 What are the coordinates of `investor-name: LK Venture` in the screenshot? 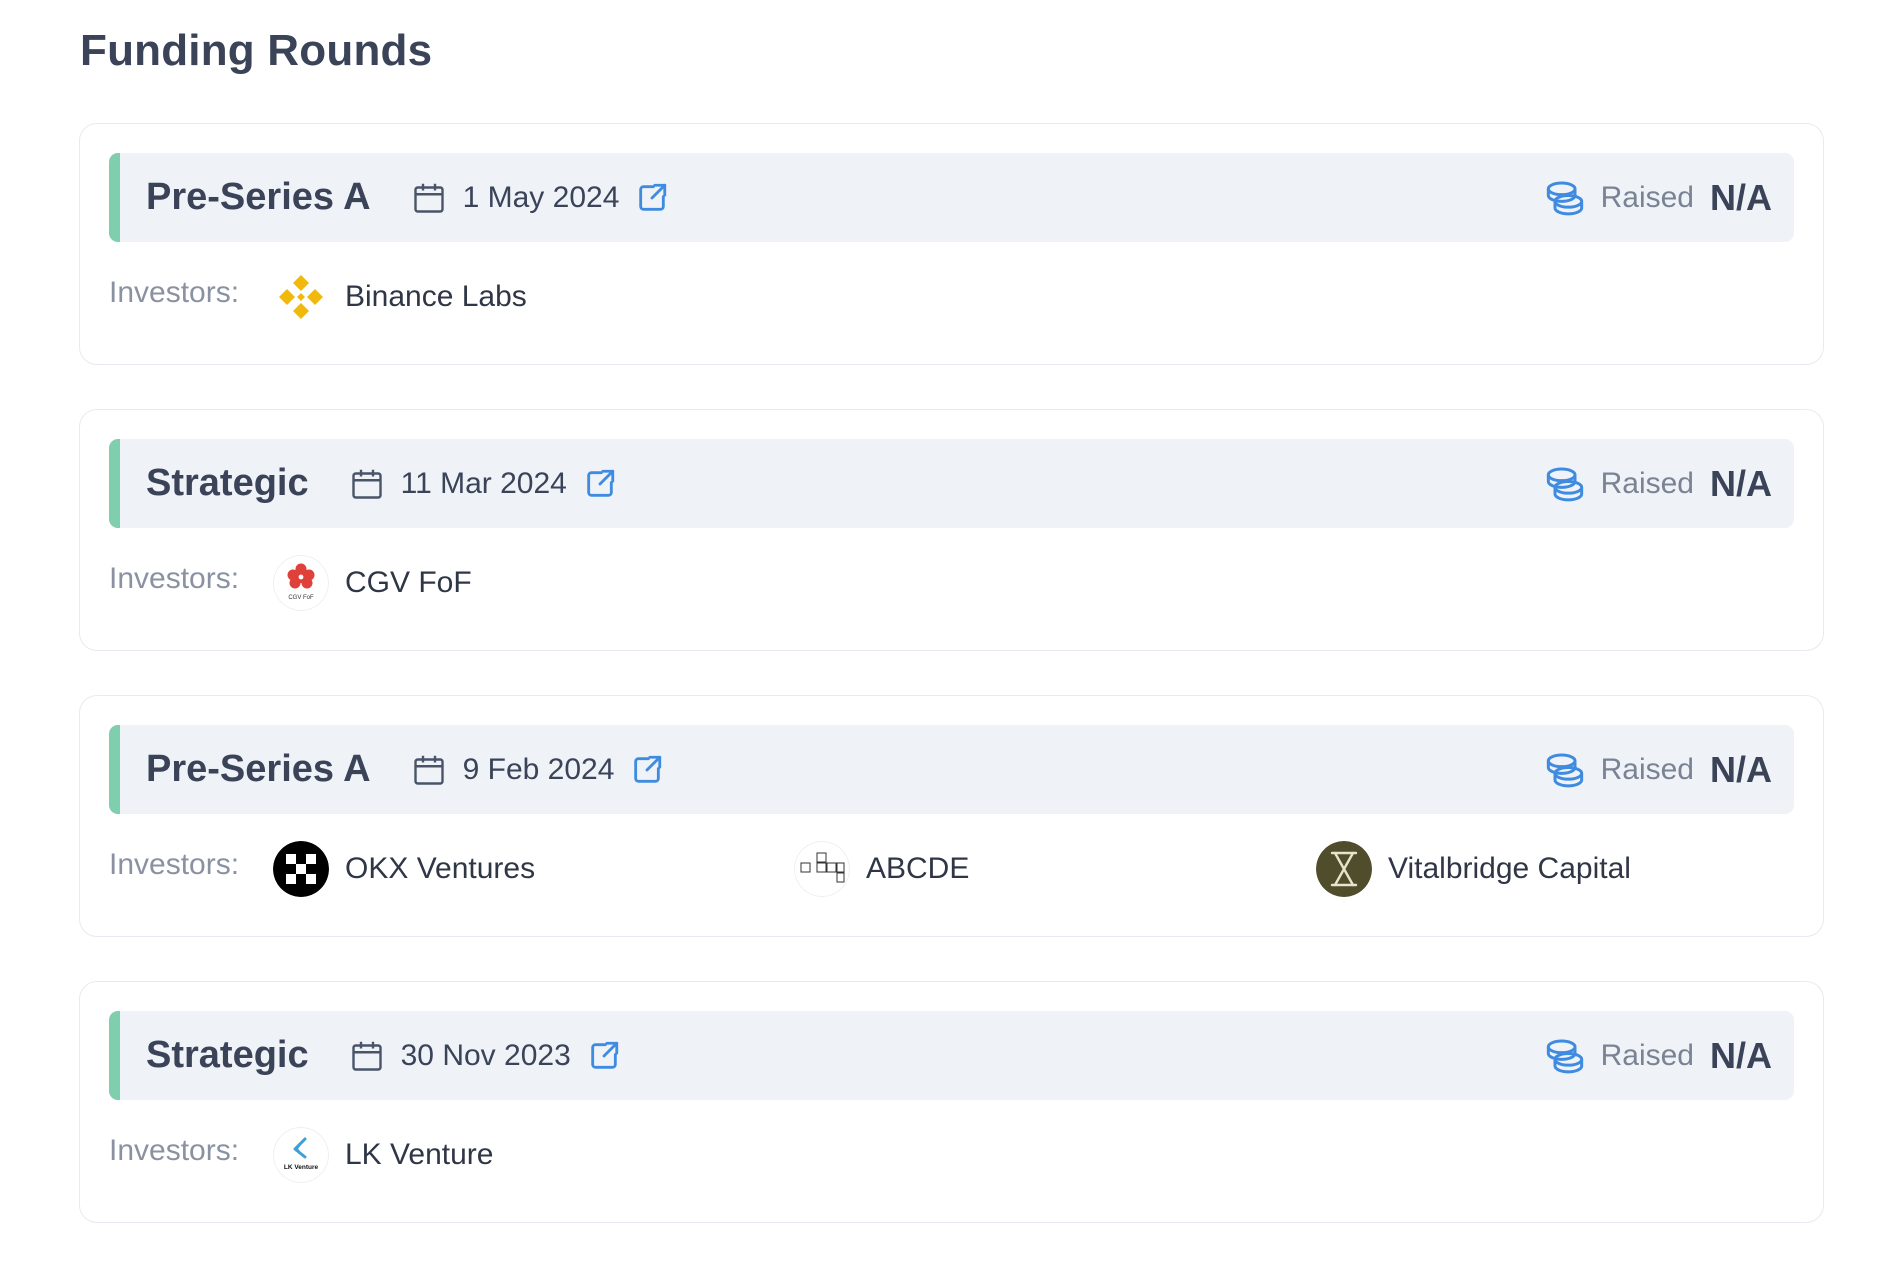 It's located at (419, 1154).